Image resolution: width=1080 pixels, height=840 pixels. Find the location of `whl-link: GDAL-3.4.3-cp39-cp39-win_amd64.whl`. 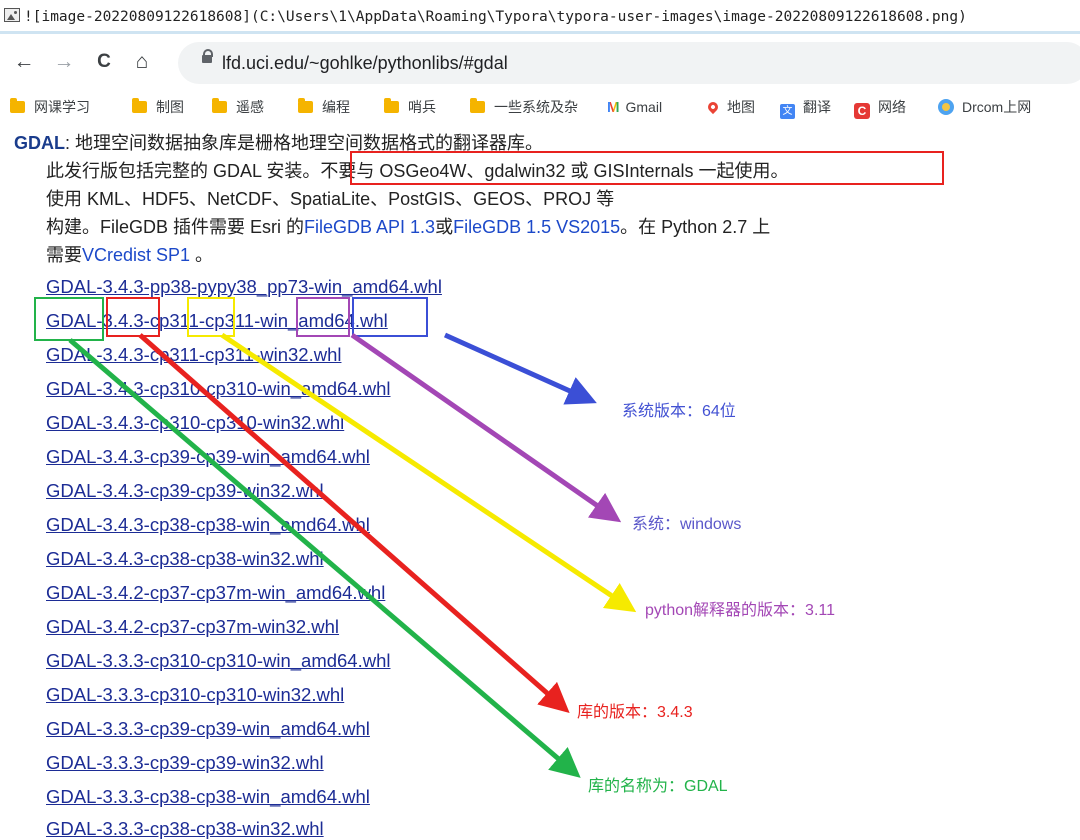

whl-link: GDAL-3.4.3-cp39-cp39-win_amd64.whl is located at coordinates (208, 457).